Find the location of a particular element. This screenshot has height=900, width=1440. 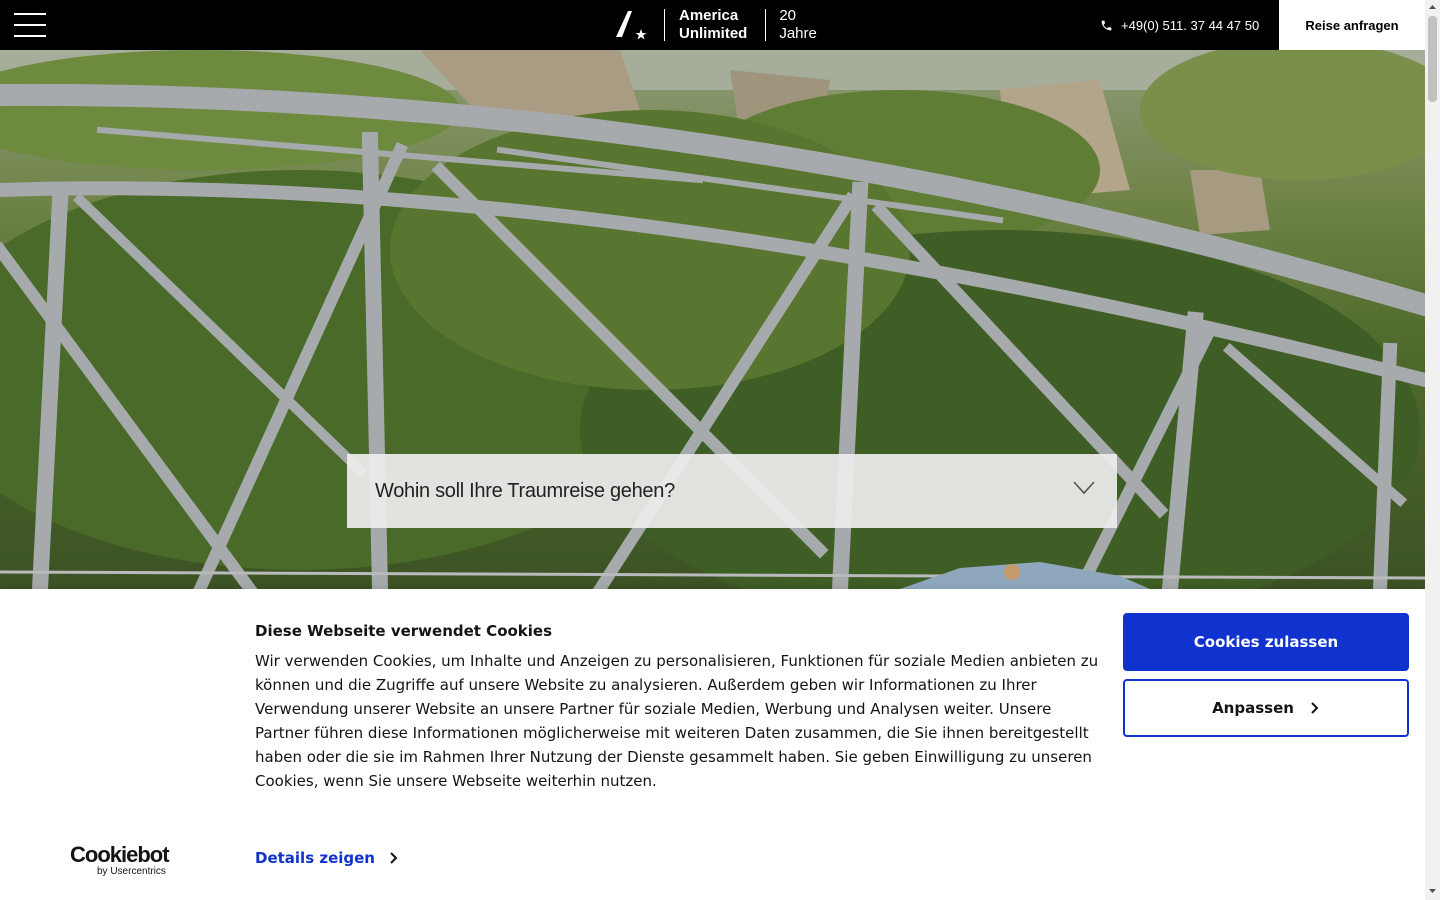

hamburger-menu-icon is located at coordinates (30, 25).